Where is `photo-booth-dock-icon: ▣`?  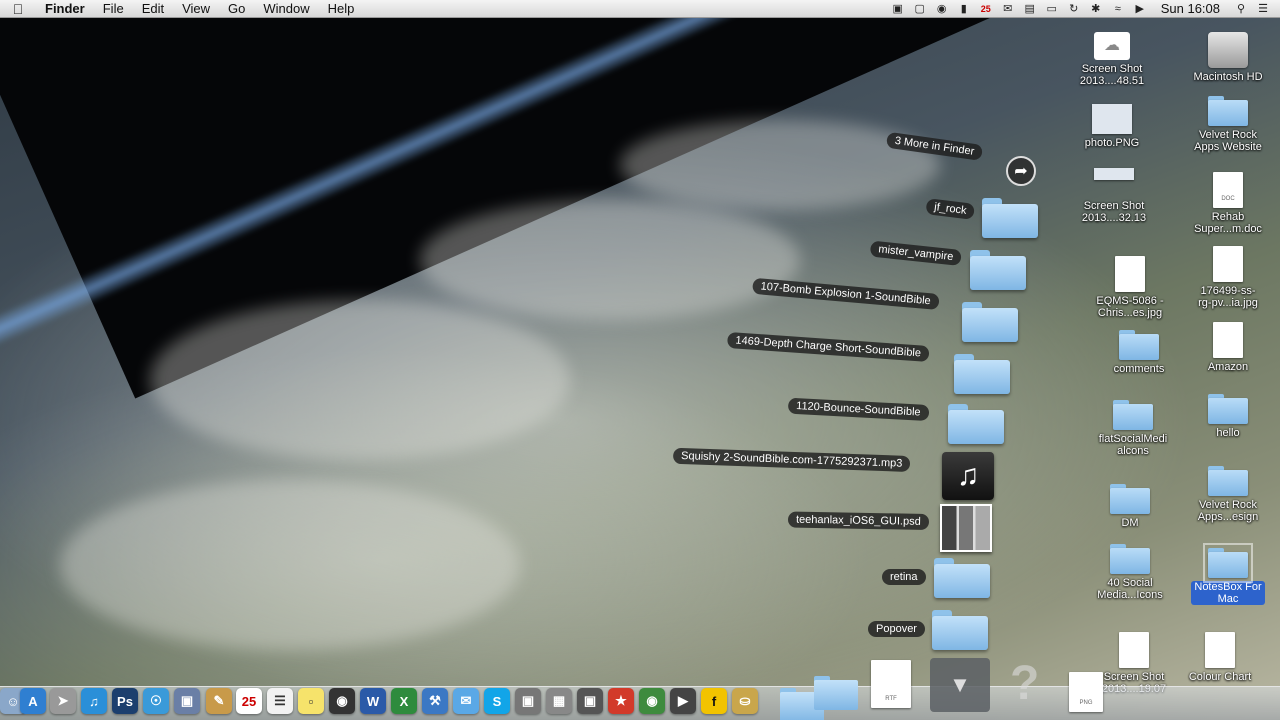
photo-booth-dock-icon: ▣ is located at coordinates (590, 701).